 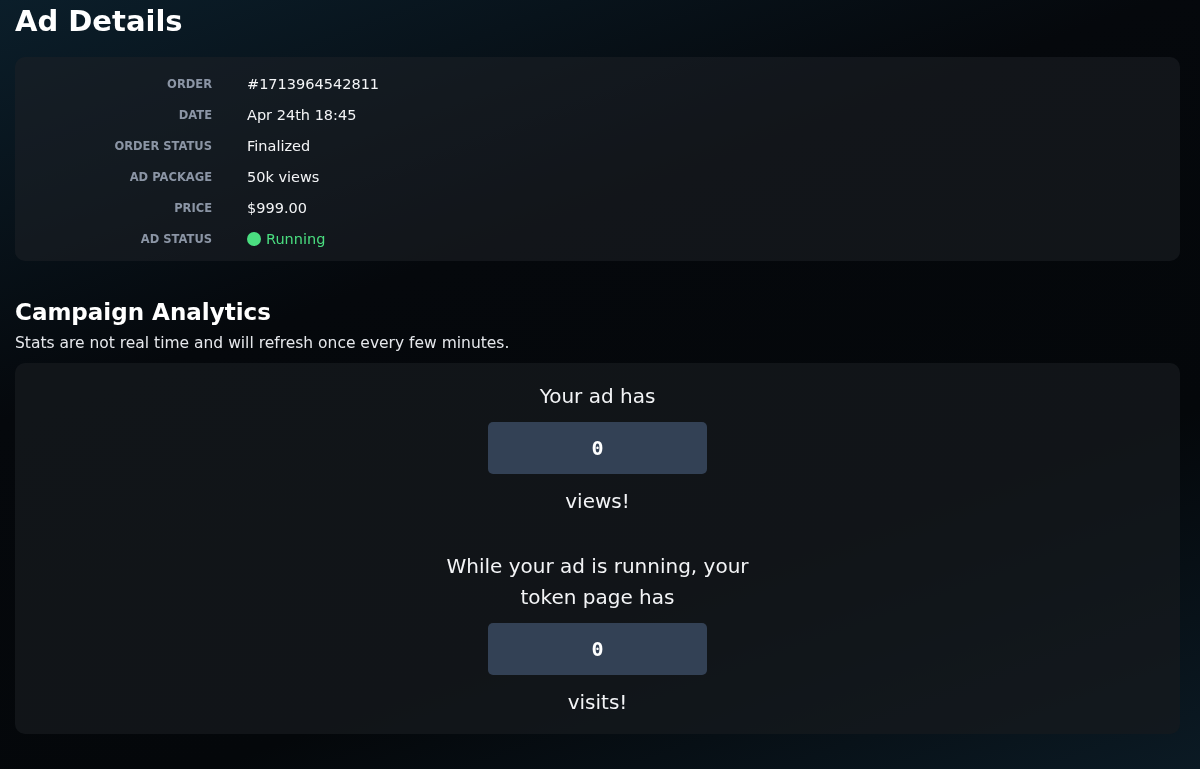 I want to click on section-heading: Campaign Analytics, so click(x=143, y=312).